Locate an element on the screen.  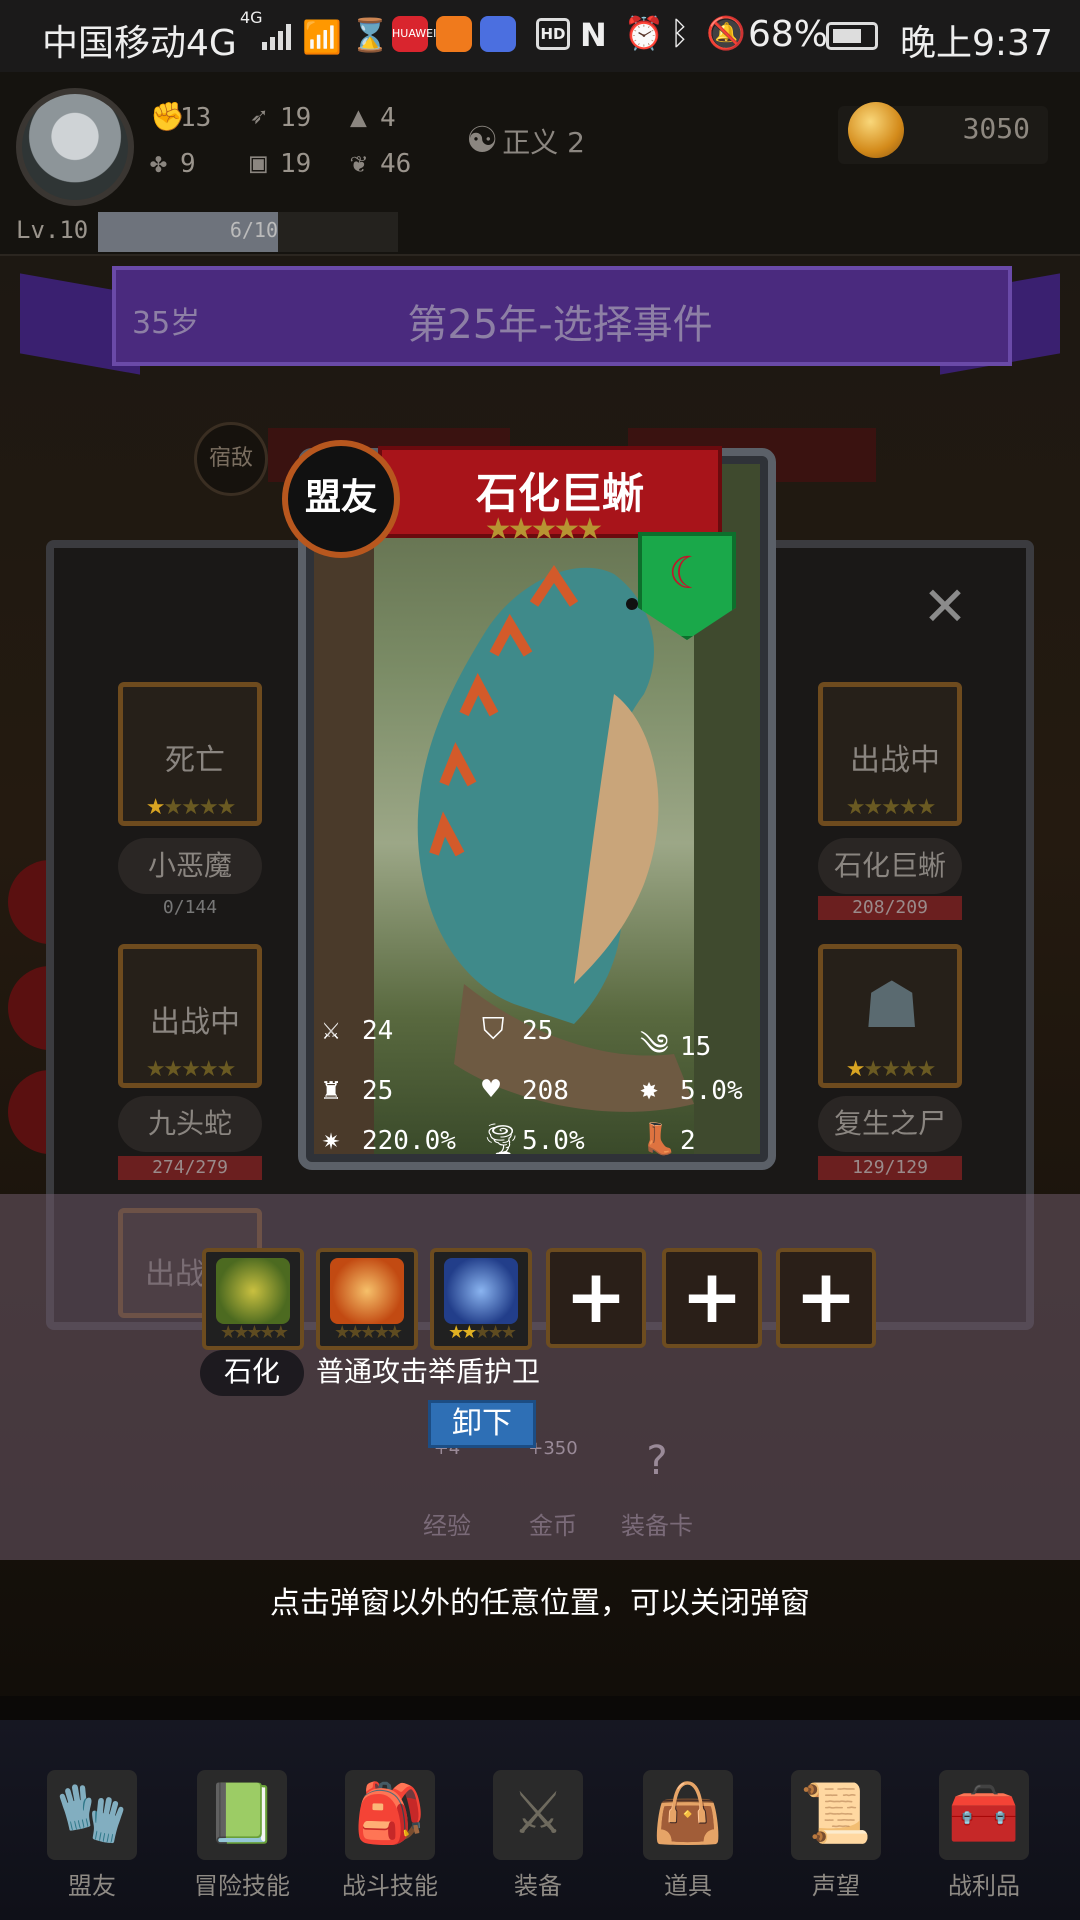
nav-label: 道具 is located at coordinates (688, 1886).